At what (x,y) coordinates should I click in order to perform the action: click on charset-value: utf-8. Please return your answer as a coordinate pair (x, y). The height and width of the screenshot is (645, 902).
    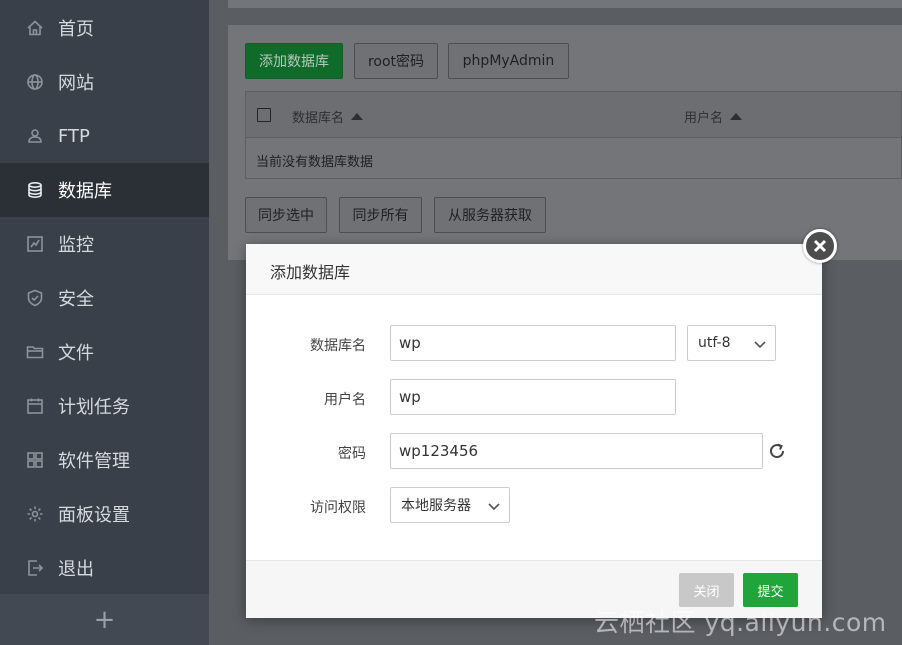
    Looking at the image, I should click on (714, 343).